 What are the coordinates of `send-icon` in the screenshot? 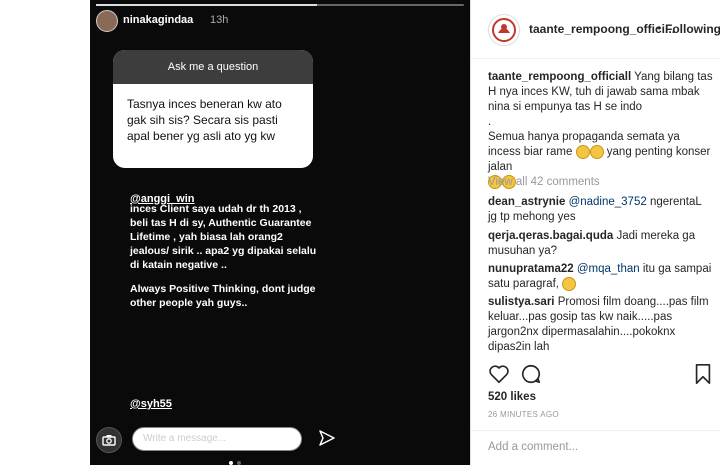 It's located at (327, 440).